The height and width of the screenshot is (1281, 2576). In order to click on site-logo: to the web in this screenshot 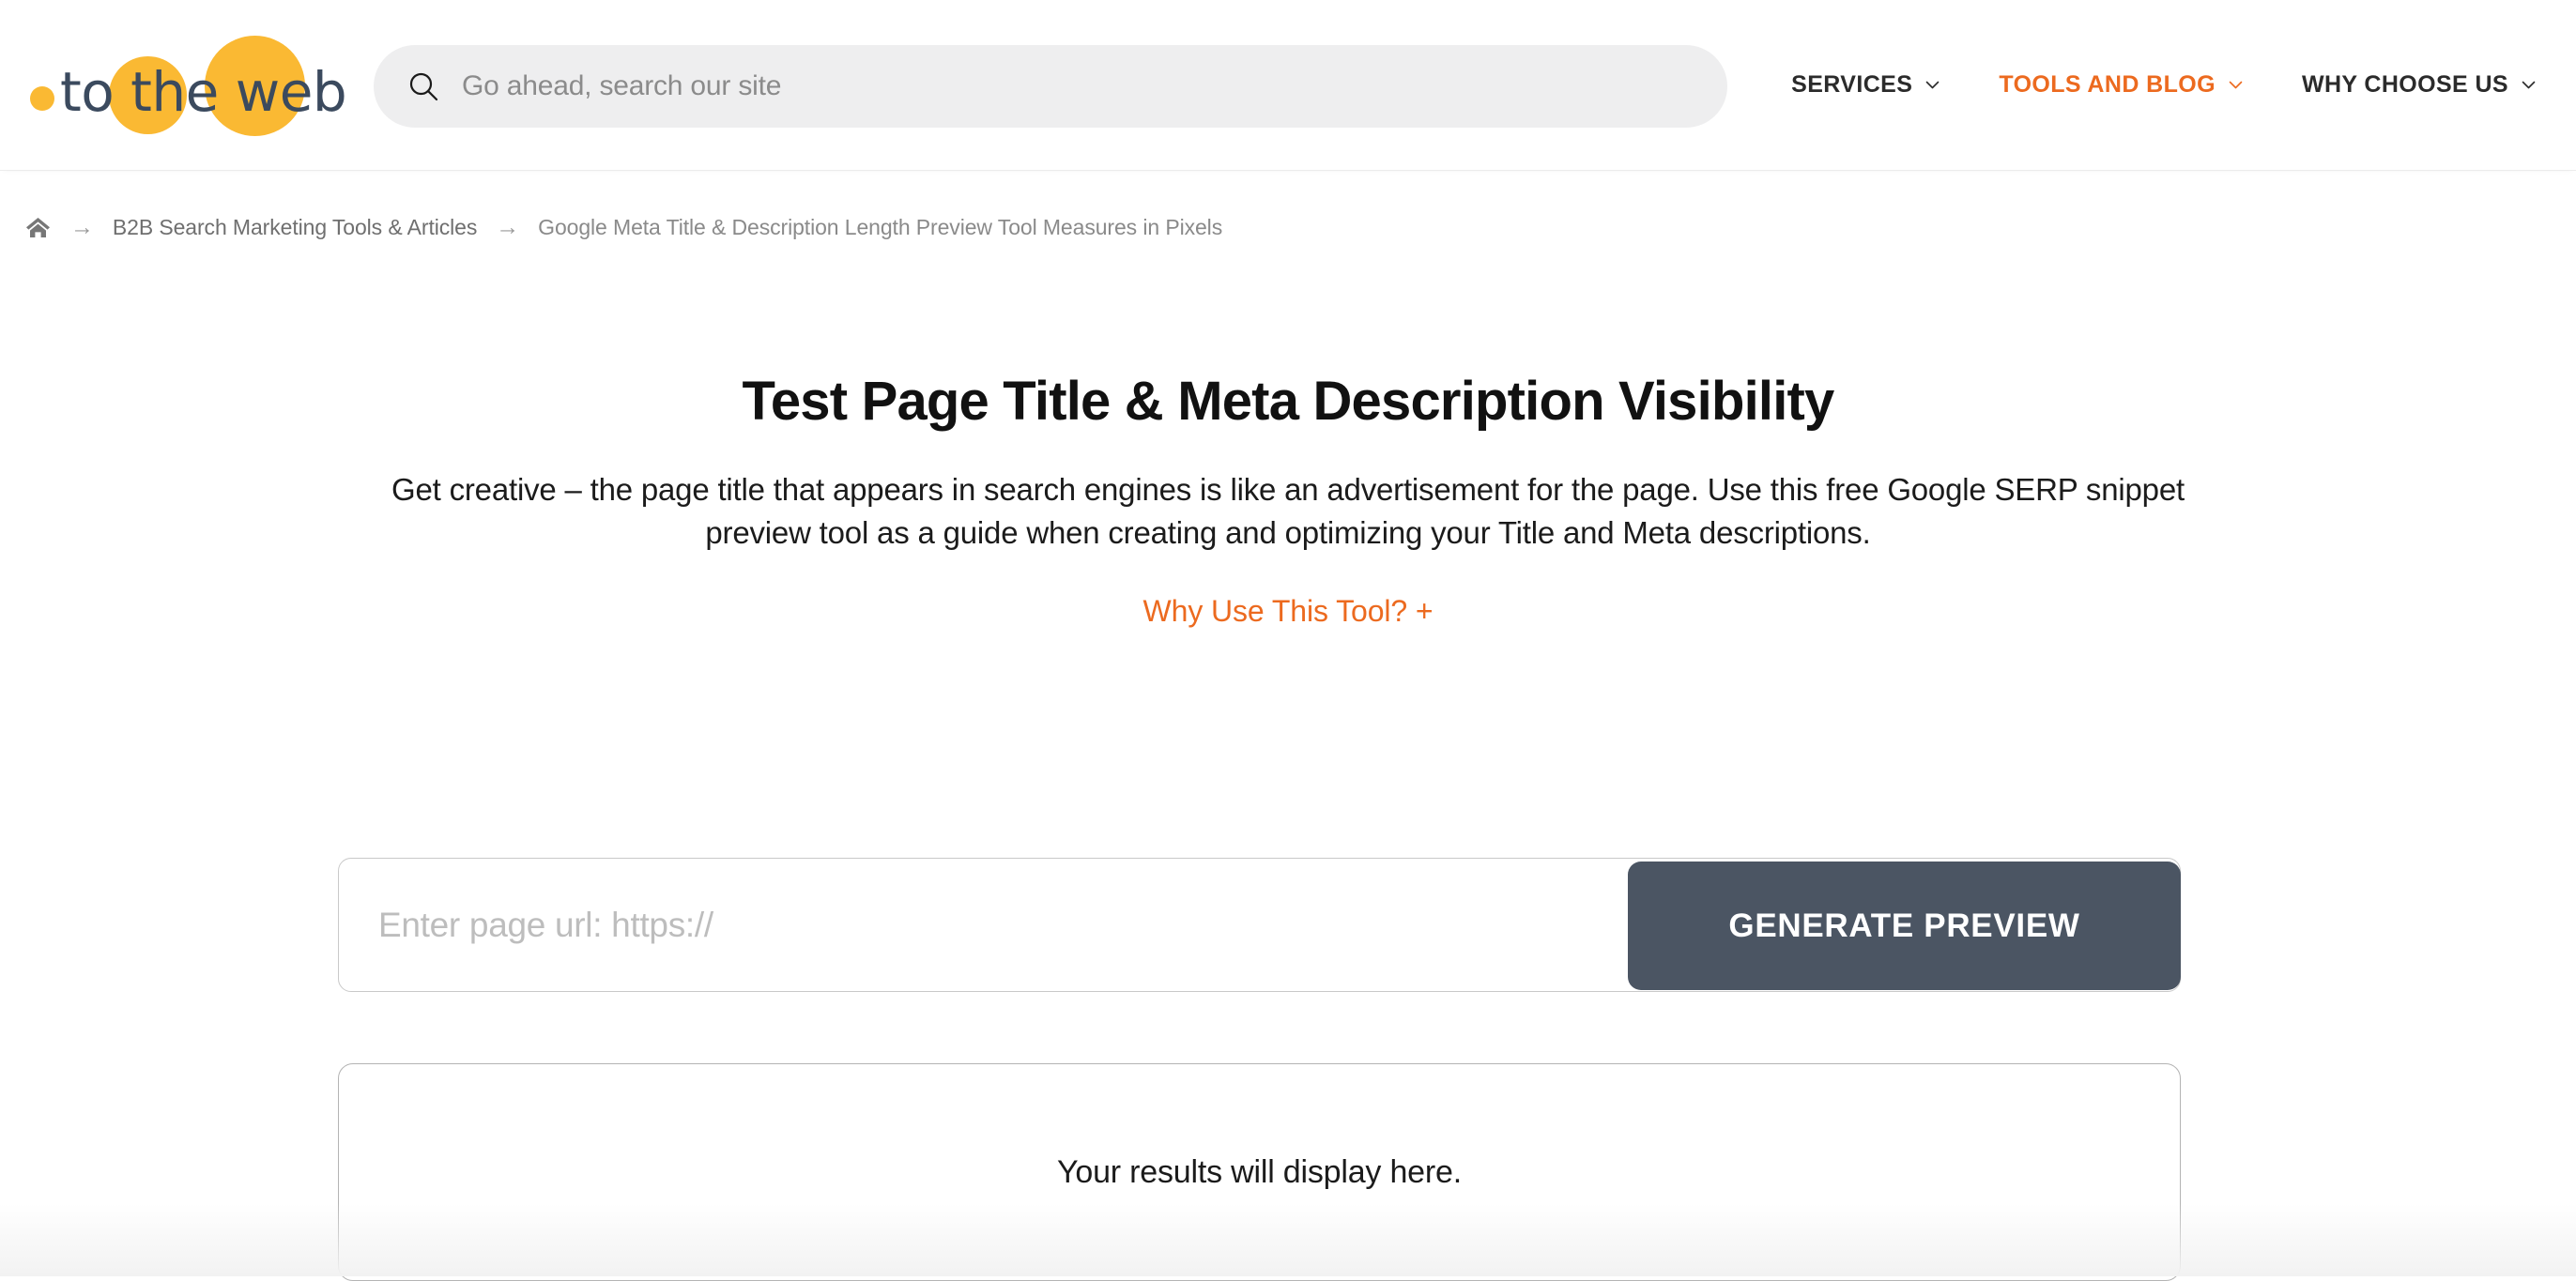, I will do `click(171, 85)`.